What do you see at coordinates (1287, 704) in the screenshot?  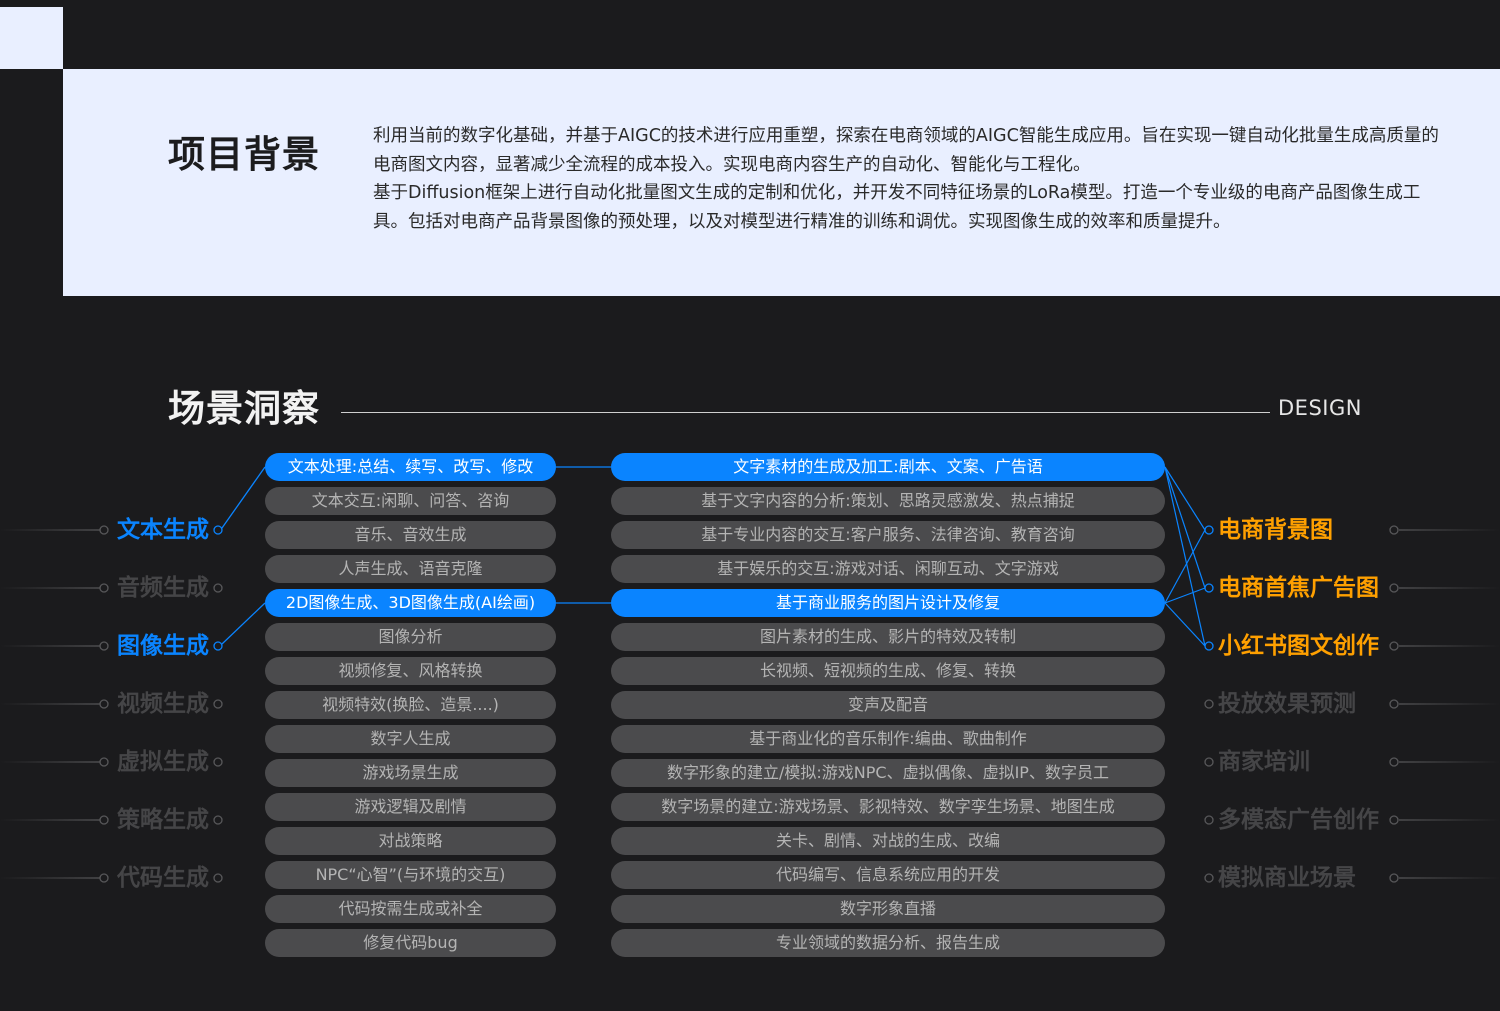 I see `right-category-3: 投放效果预测` at bounding box center [1287, 704].